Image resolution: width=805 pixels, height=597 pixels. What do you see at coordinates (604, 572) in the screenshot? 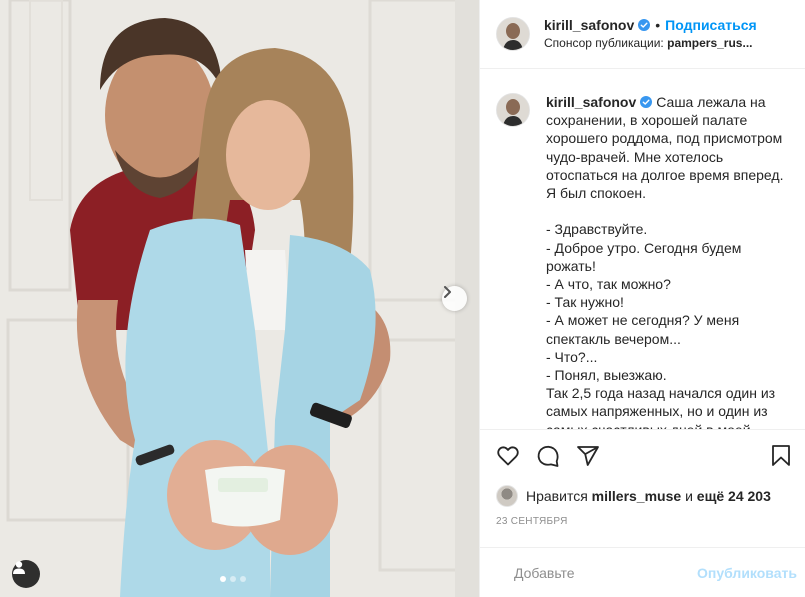
I see `comment-input` at bounding box center [604, 572].